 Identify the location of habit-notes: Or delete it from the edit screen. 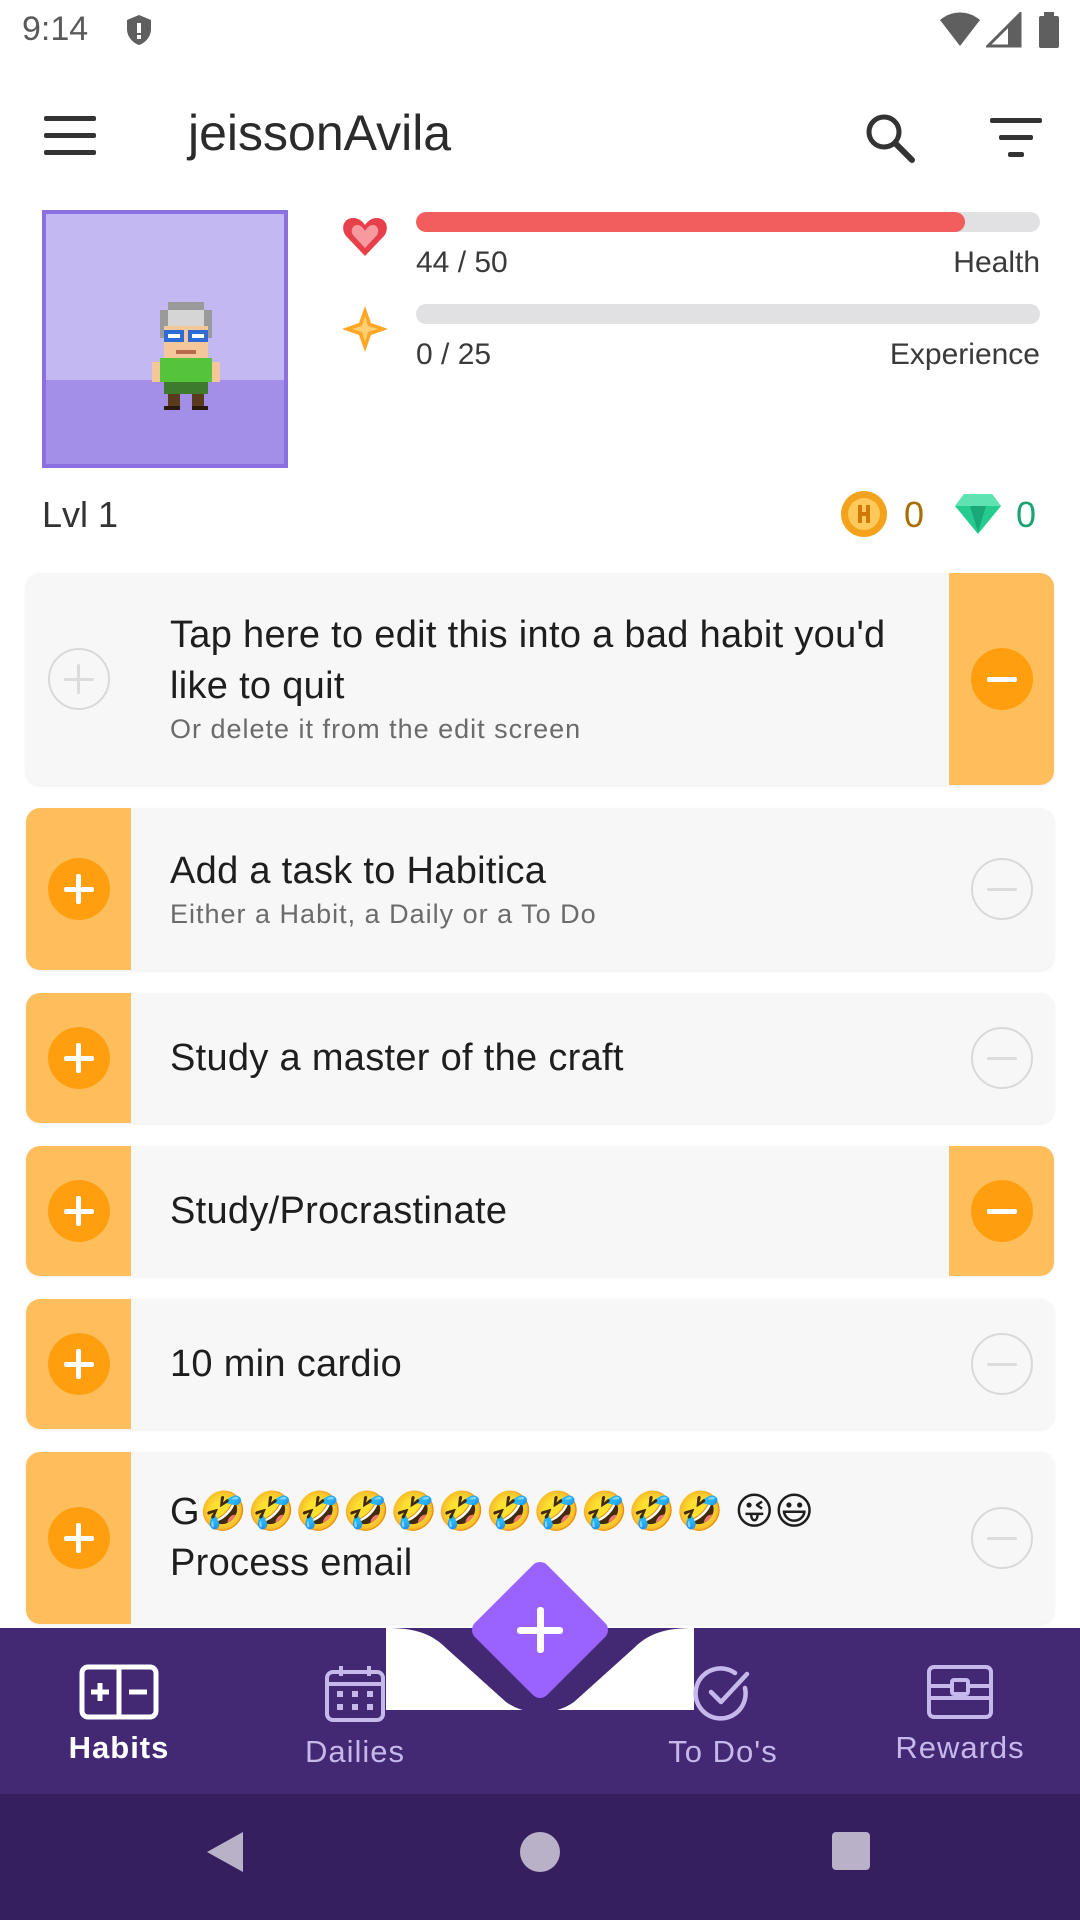
(376, 729).